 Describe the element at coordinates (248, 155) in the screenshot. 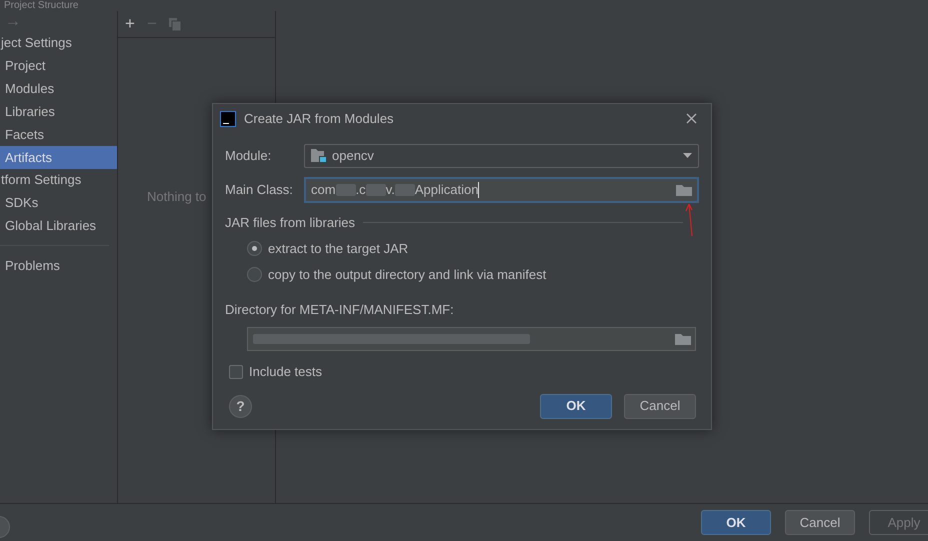

I see `module-label: Module:` at that location.